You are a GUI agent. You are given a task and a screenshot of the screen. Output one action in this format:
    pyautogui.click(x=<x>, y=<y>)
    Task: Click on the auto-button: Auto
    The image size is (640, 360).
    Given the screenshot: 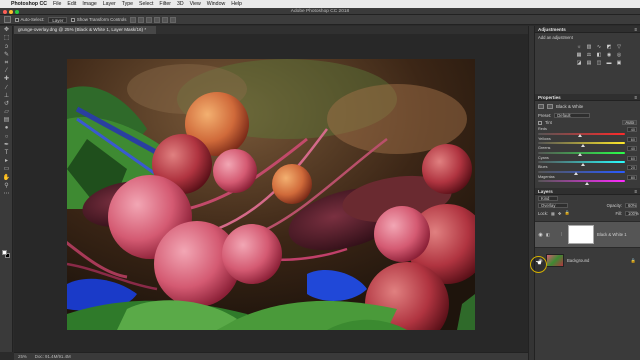 What is the action you would take?
    pyautogui.click(x=629, y=122)
    